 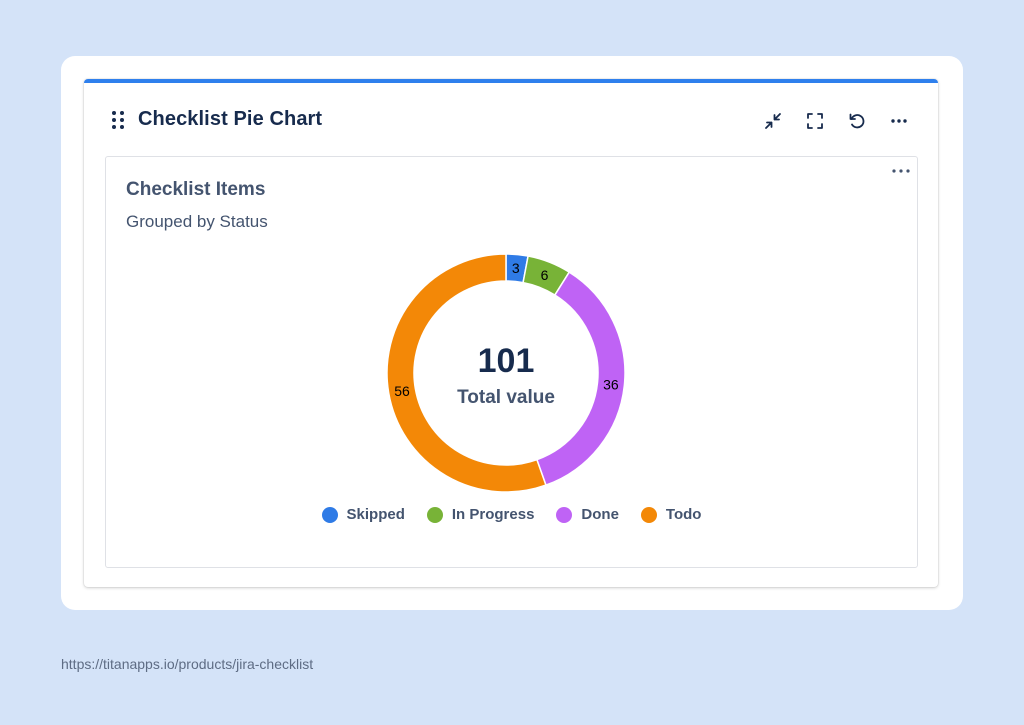 I want to click on minimize-icon, so click(x=773, y=121).